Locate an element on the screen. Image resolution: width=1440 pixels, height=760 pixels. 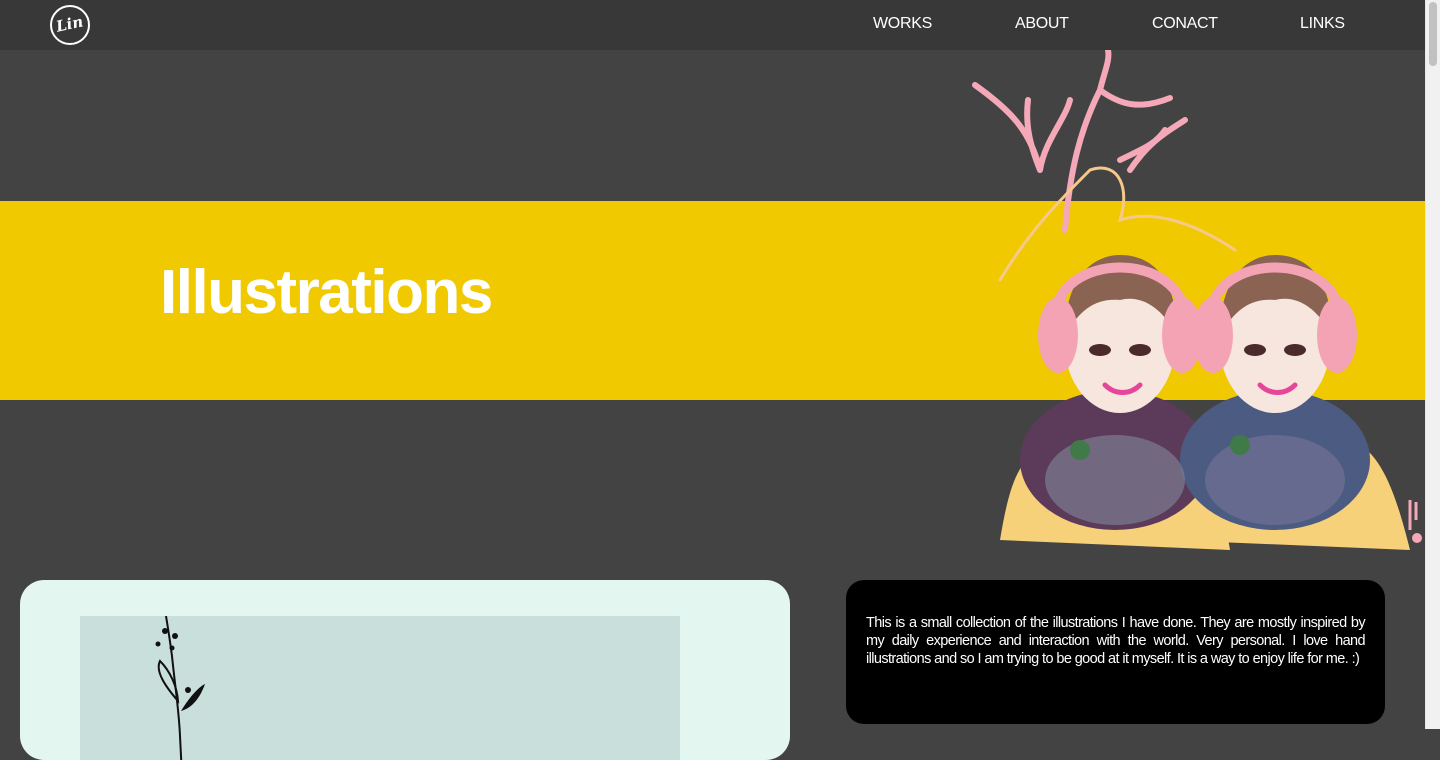
nav-link-contact: CONACT is located at coordinates (1185, 24).